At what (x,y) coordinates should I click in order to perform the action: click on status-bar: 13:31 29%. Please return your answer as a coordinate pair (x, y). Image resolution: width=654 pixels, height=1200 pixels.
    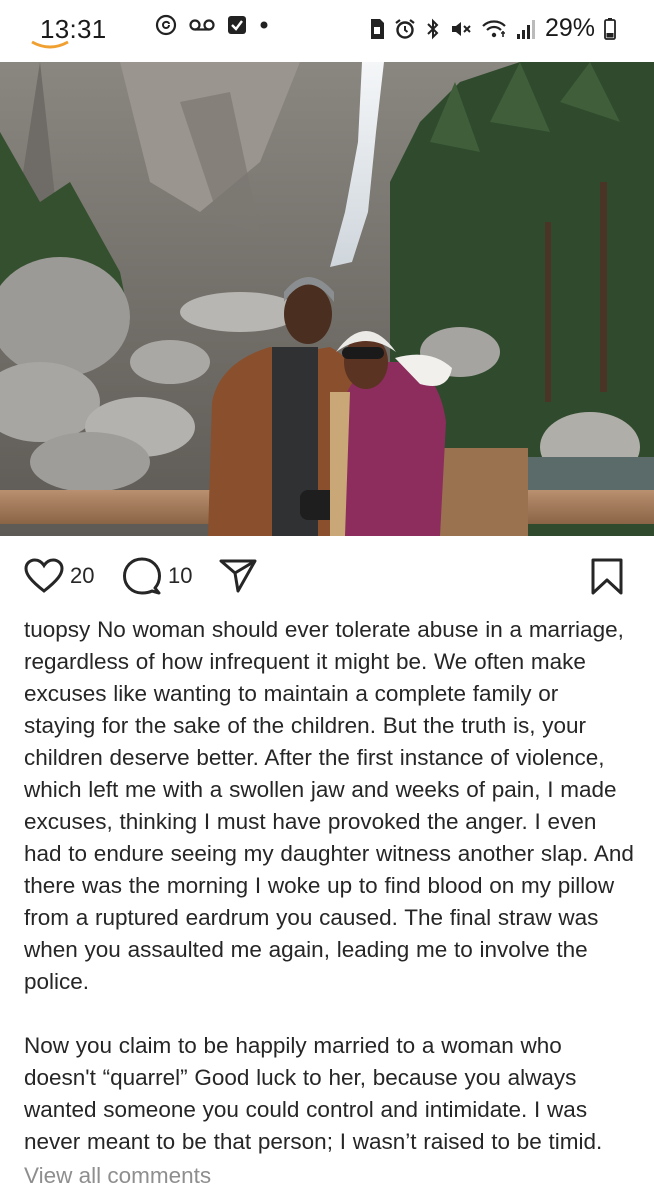
    Looking at the image, I should click on (327, 29).